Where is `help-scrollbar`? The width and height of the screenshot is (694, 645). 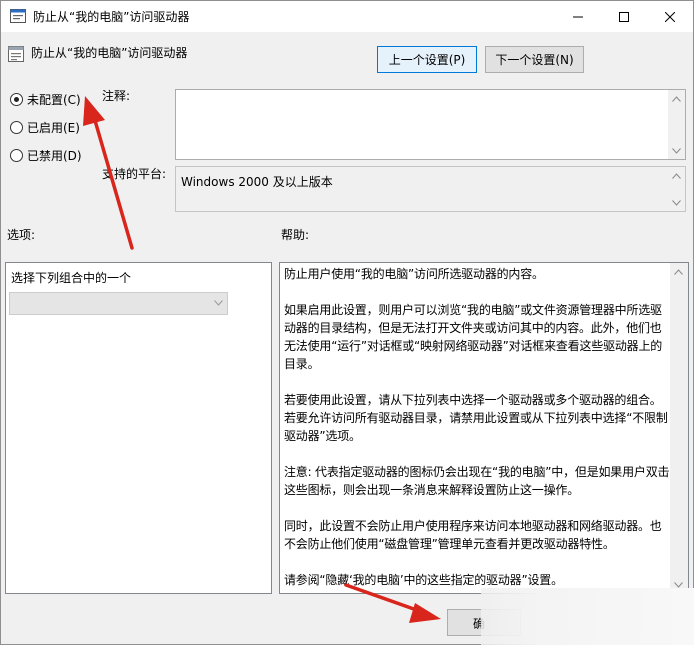
help-scrollbar is located at coordinates (679, 428).